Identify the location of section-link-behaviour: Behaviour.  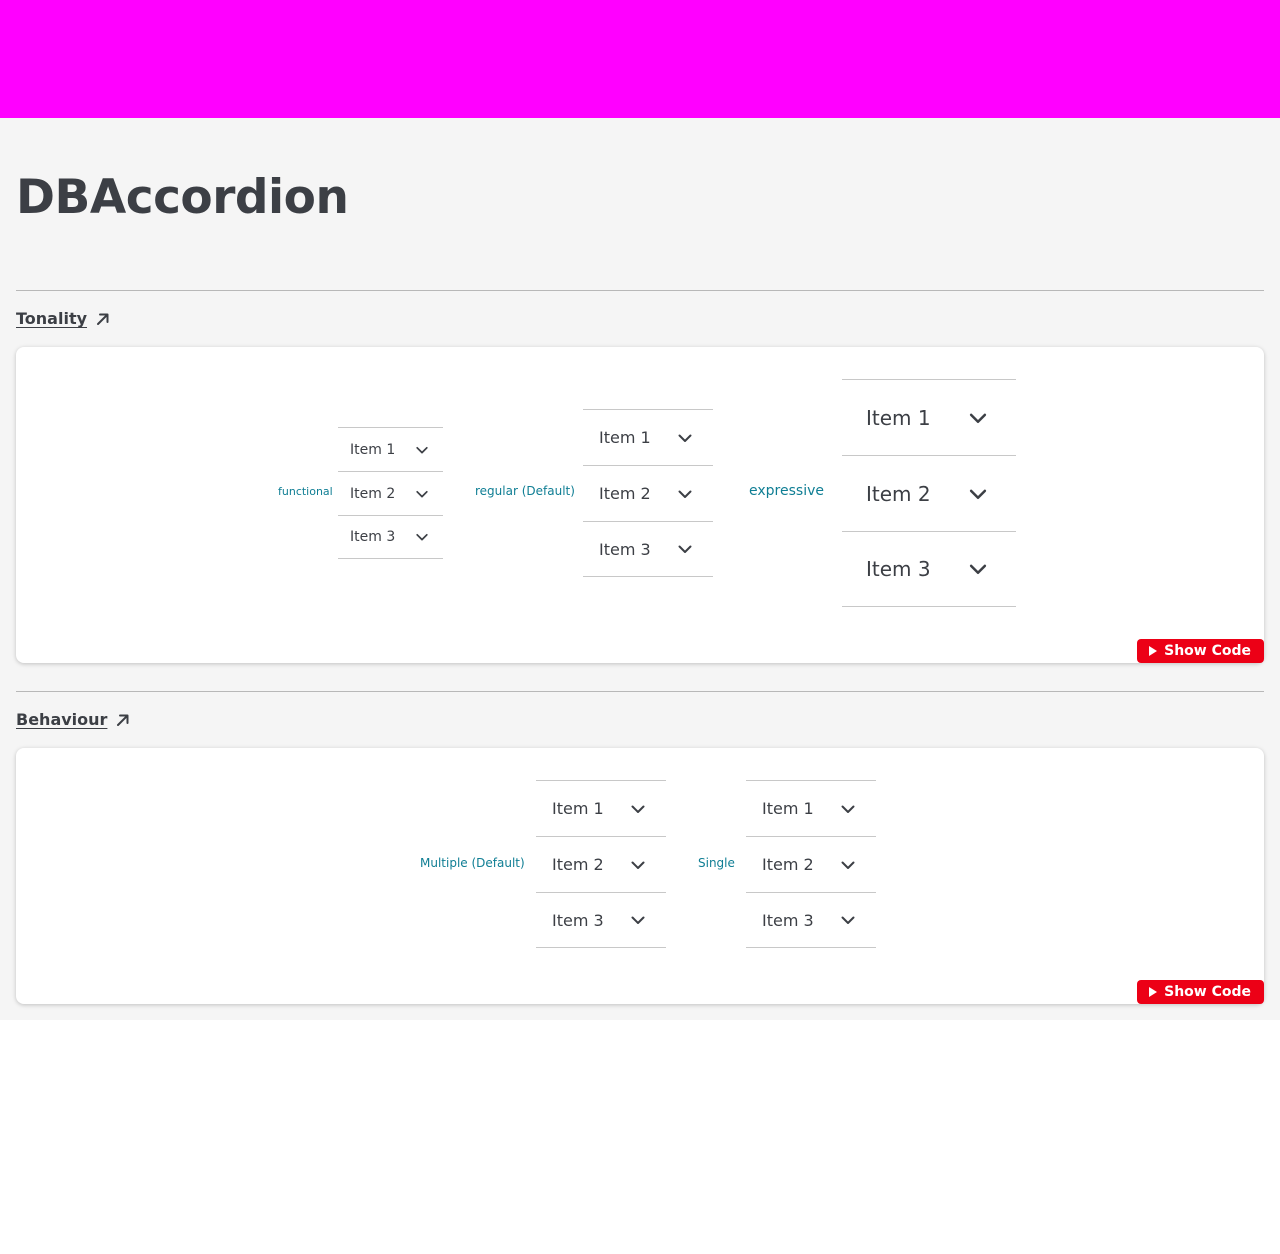
(73, 719).